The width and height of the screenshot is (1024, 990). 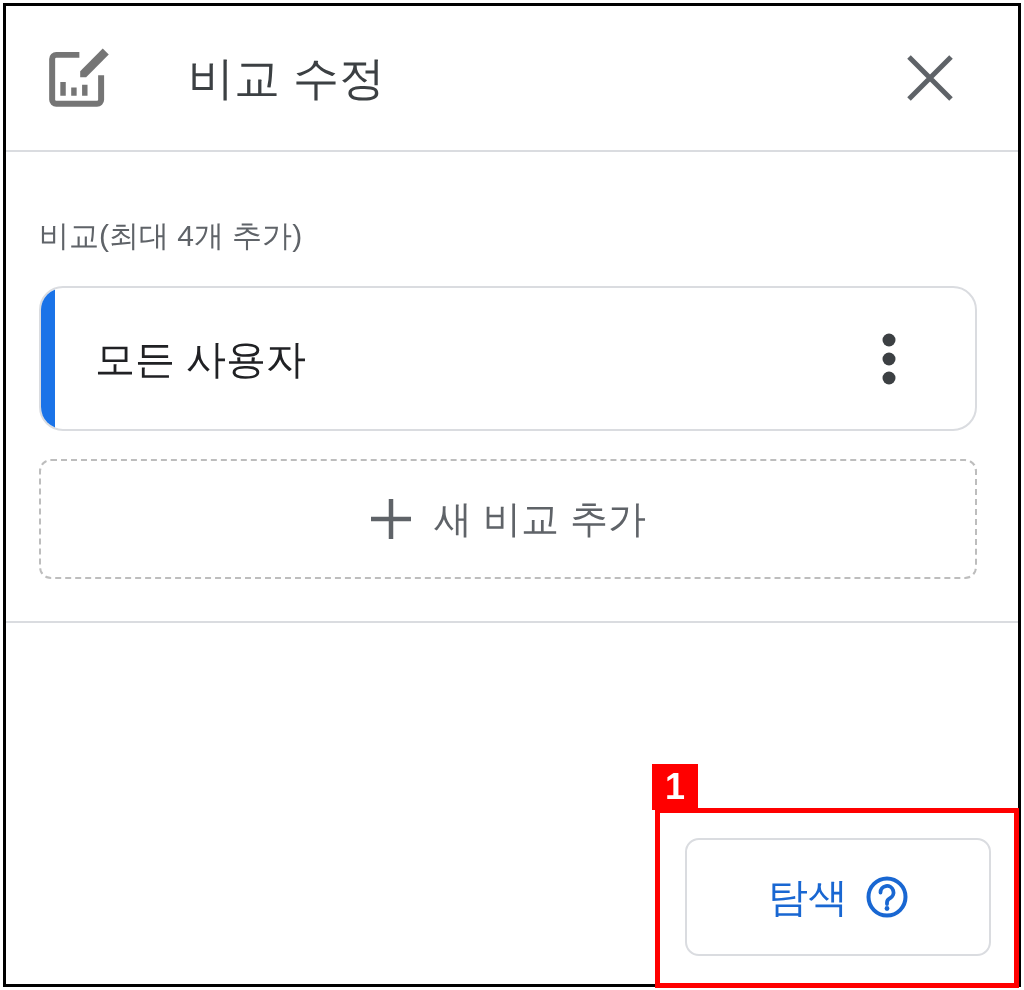 I want to click on dialog-title: 비교 수정, so click(x=286, y=78).